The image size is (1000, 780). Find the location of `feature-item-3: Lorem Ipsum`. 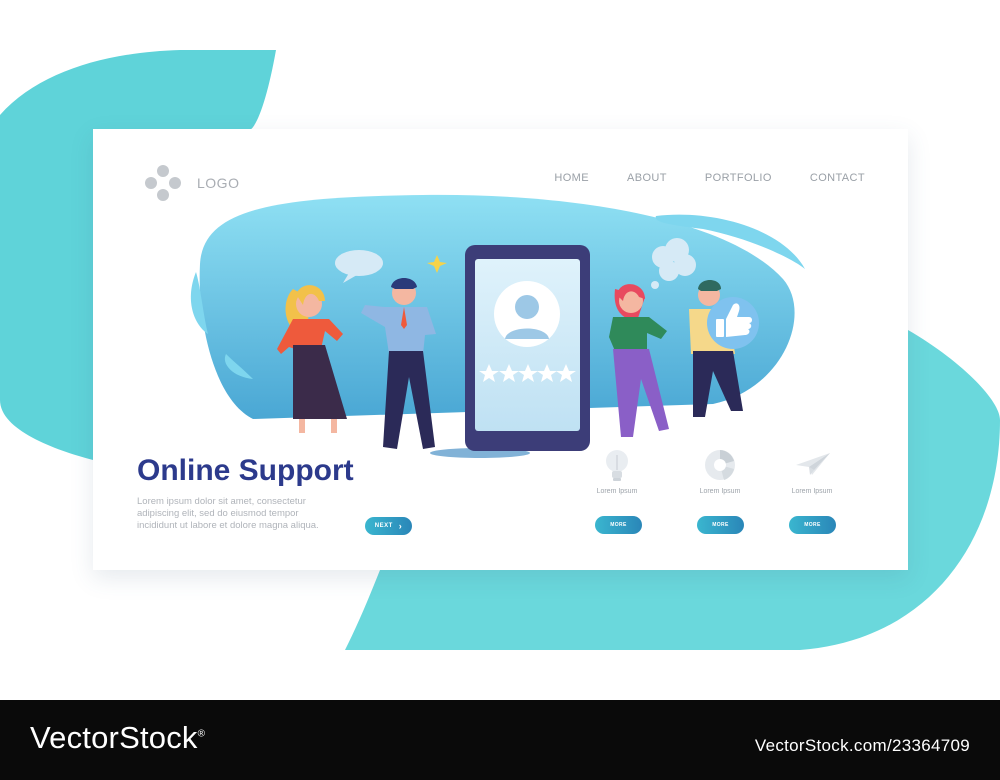

feature-item-3: Lorem Ipsum is located at coordinates (812, 470).